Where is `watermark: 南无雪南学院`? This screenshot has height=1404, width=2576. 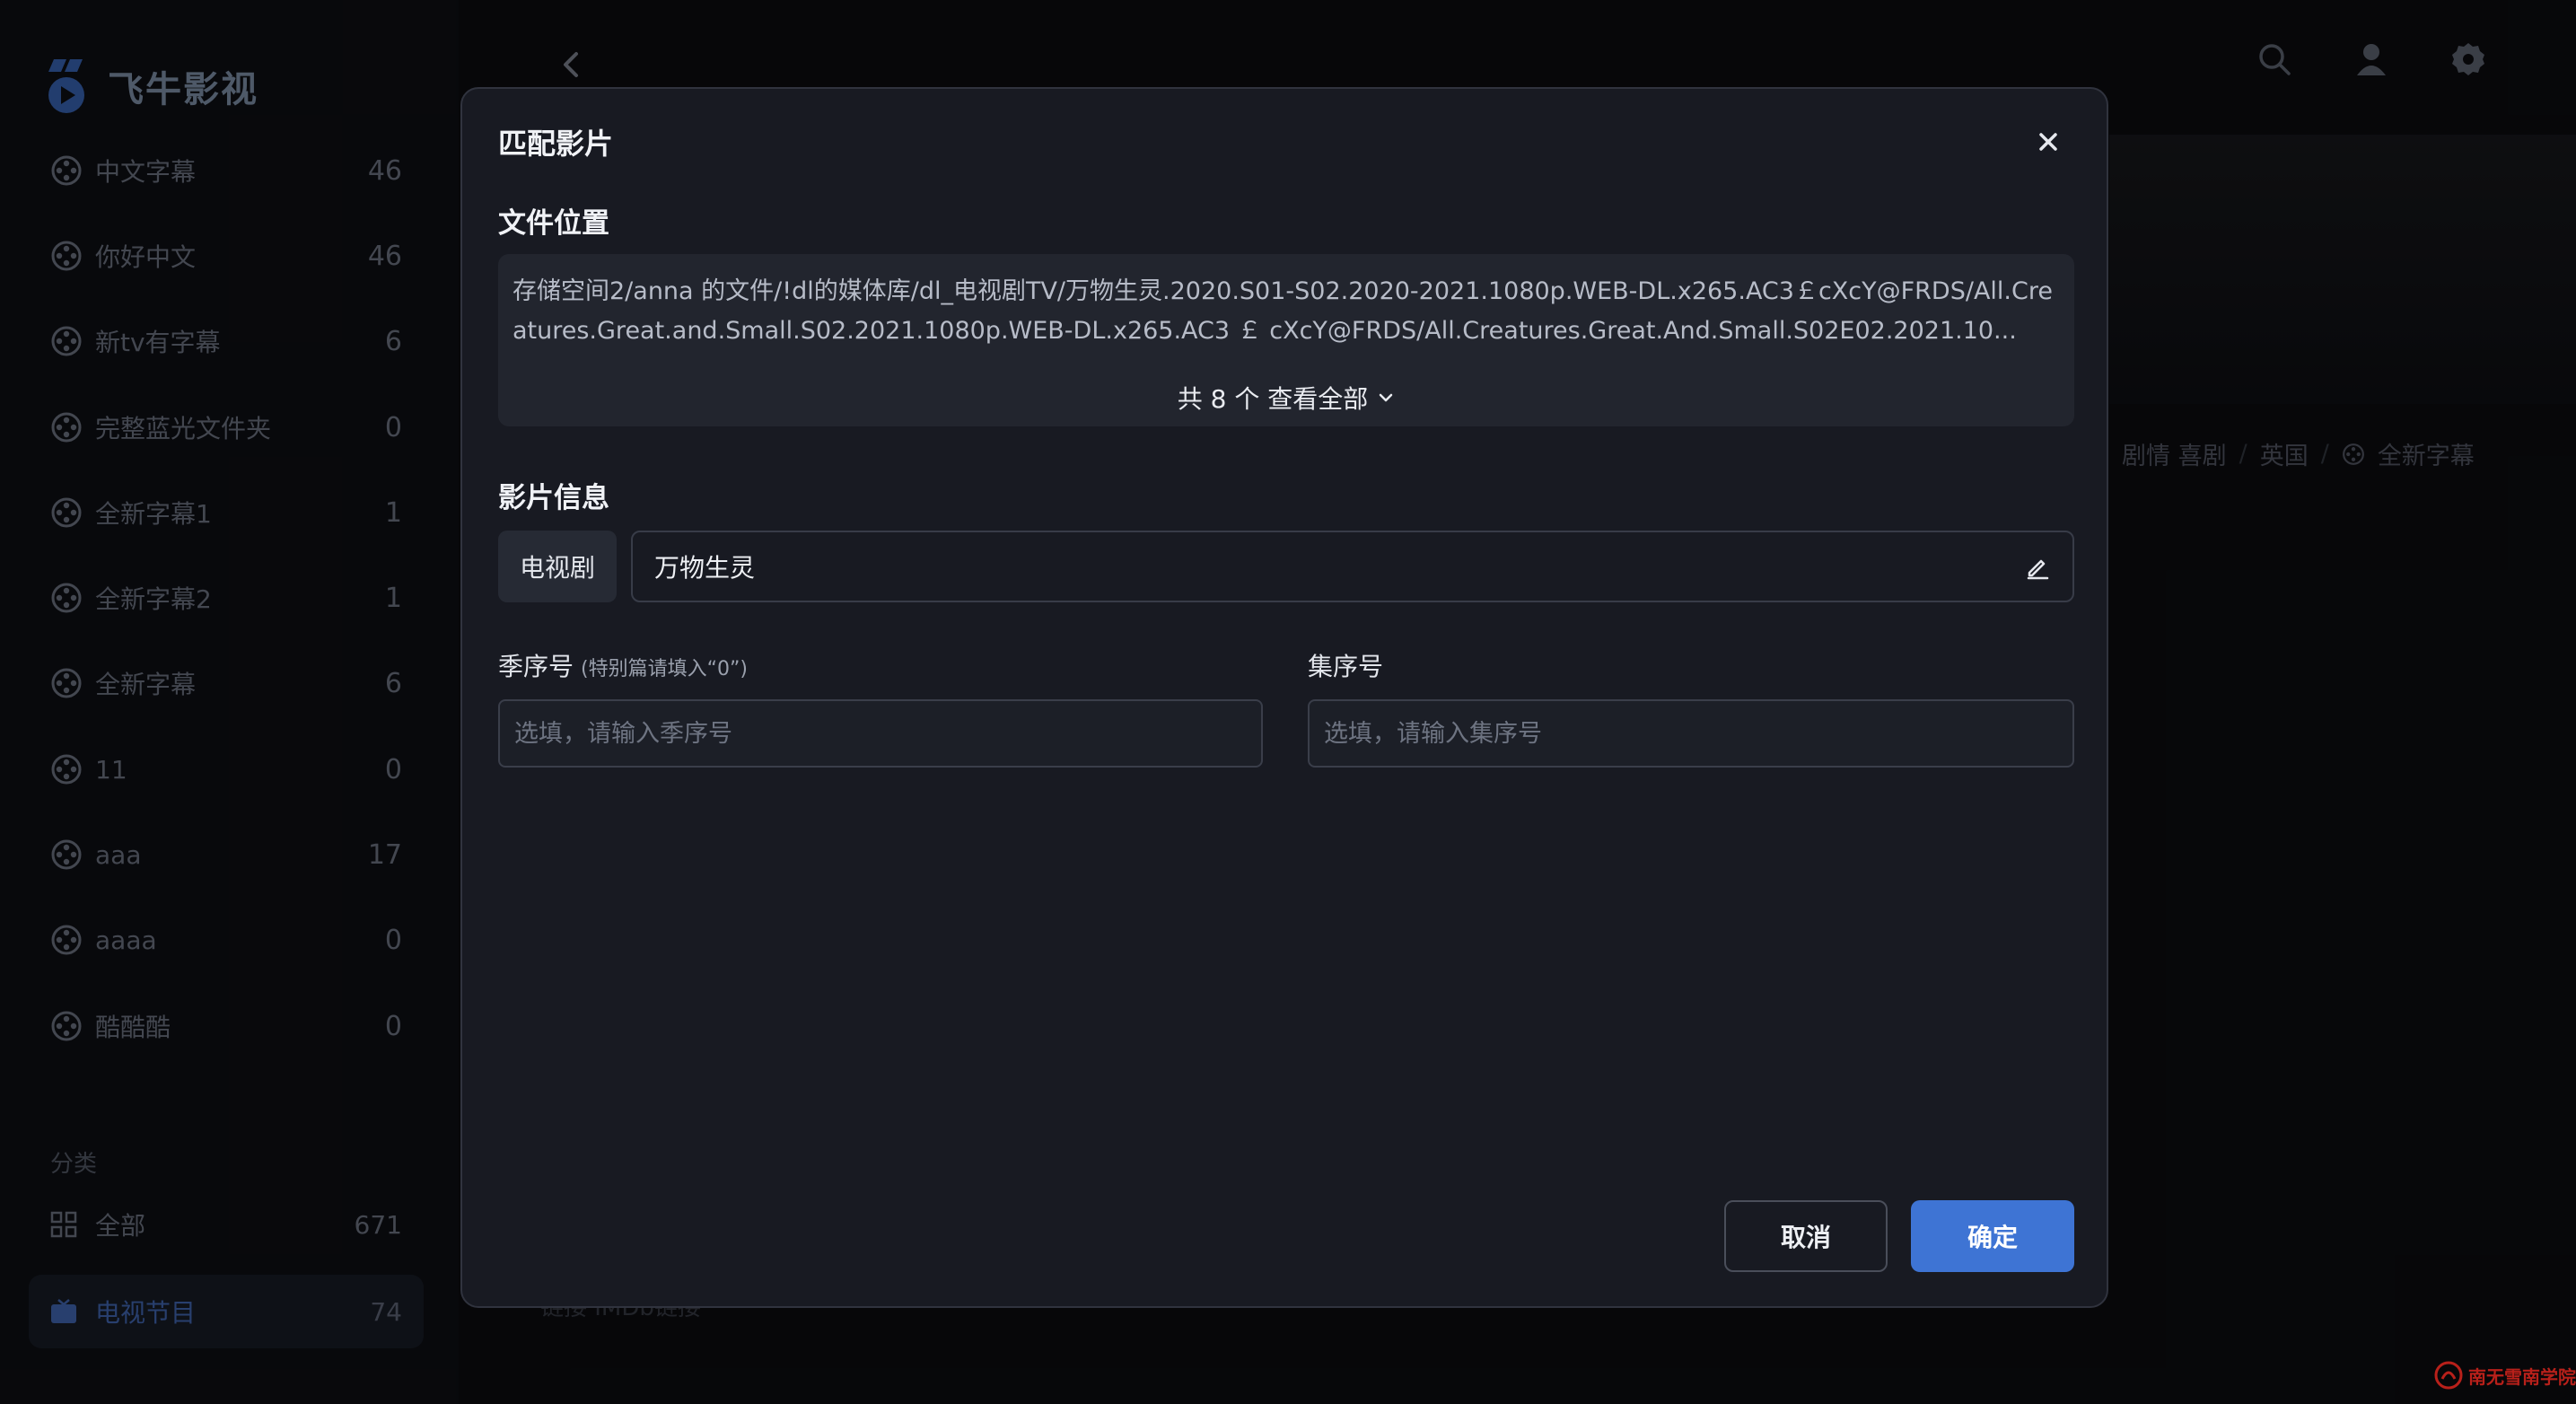
watermark: 南无雪南学院 is located at coordinates (2505, 1375).